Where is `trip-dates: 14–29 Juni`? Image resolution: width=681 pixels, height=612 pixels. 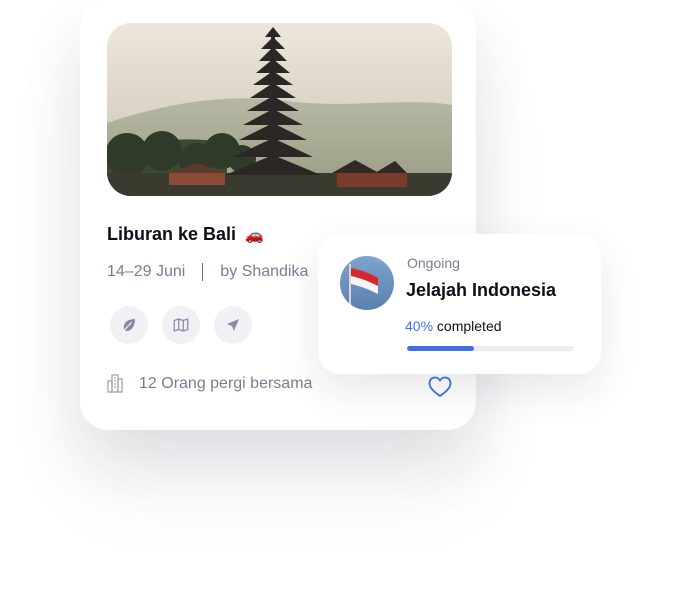
trip-dates: 14–29 Juni is located at coordinates (146, 271).